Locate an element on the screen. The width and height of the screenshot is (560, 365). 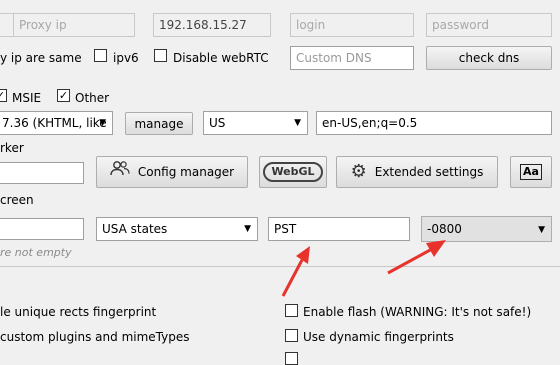
enable-flash-checkbox is located at coordinates (291, 310).